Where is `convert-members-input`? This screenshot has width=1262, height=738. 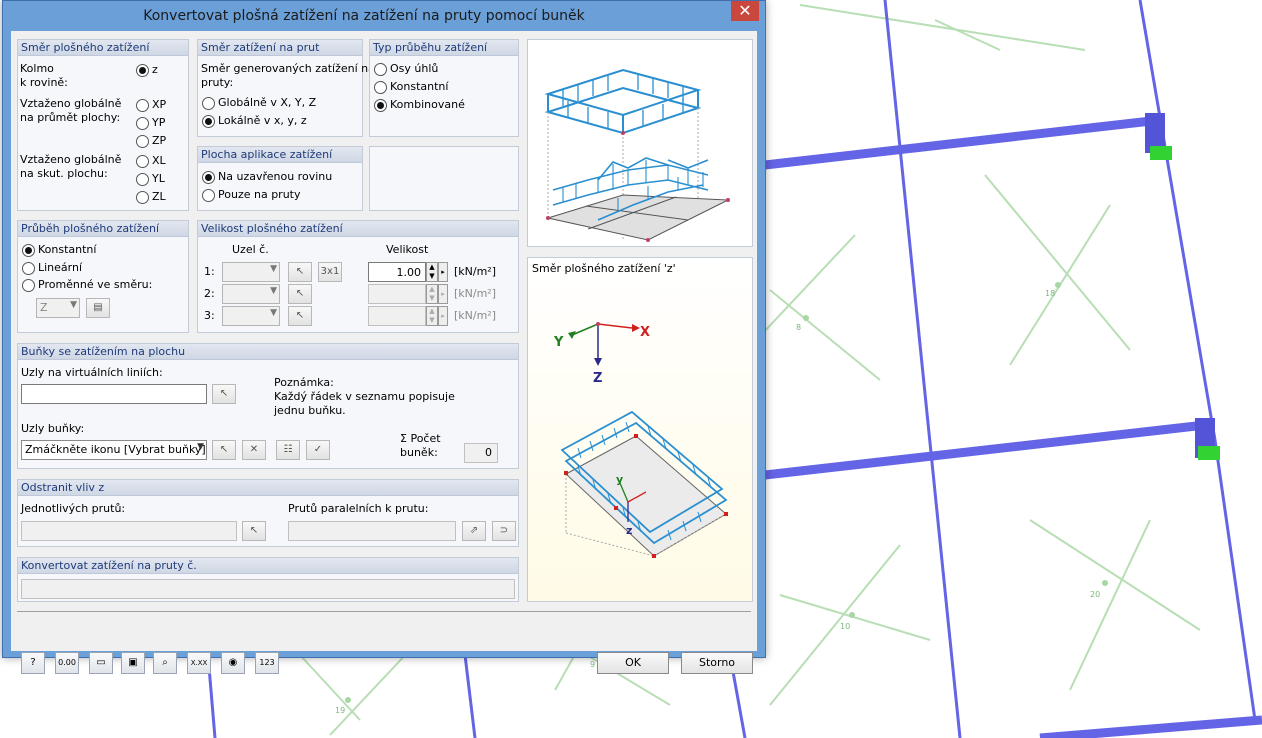 convert-members-input is located at coordinates (268, 589).